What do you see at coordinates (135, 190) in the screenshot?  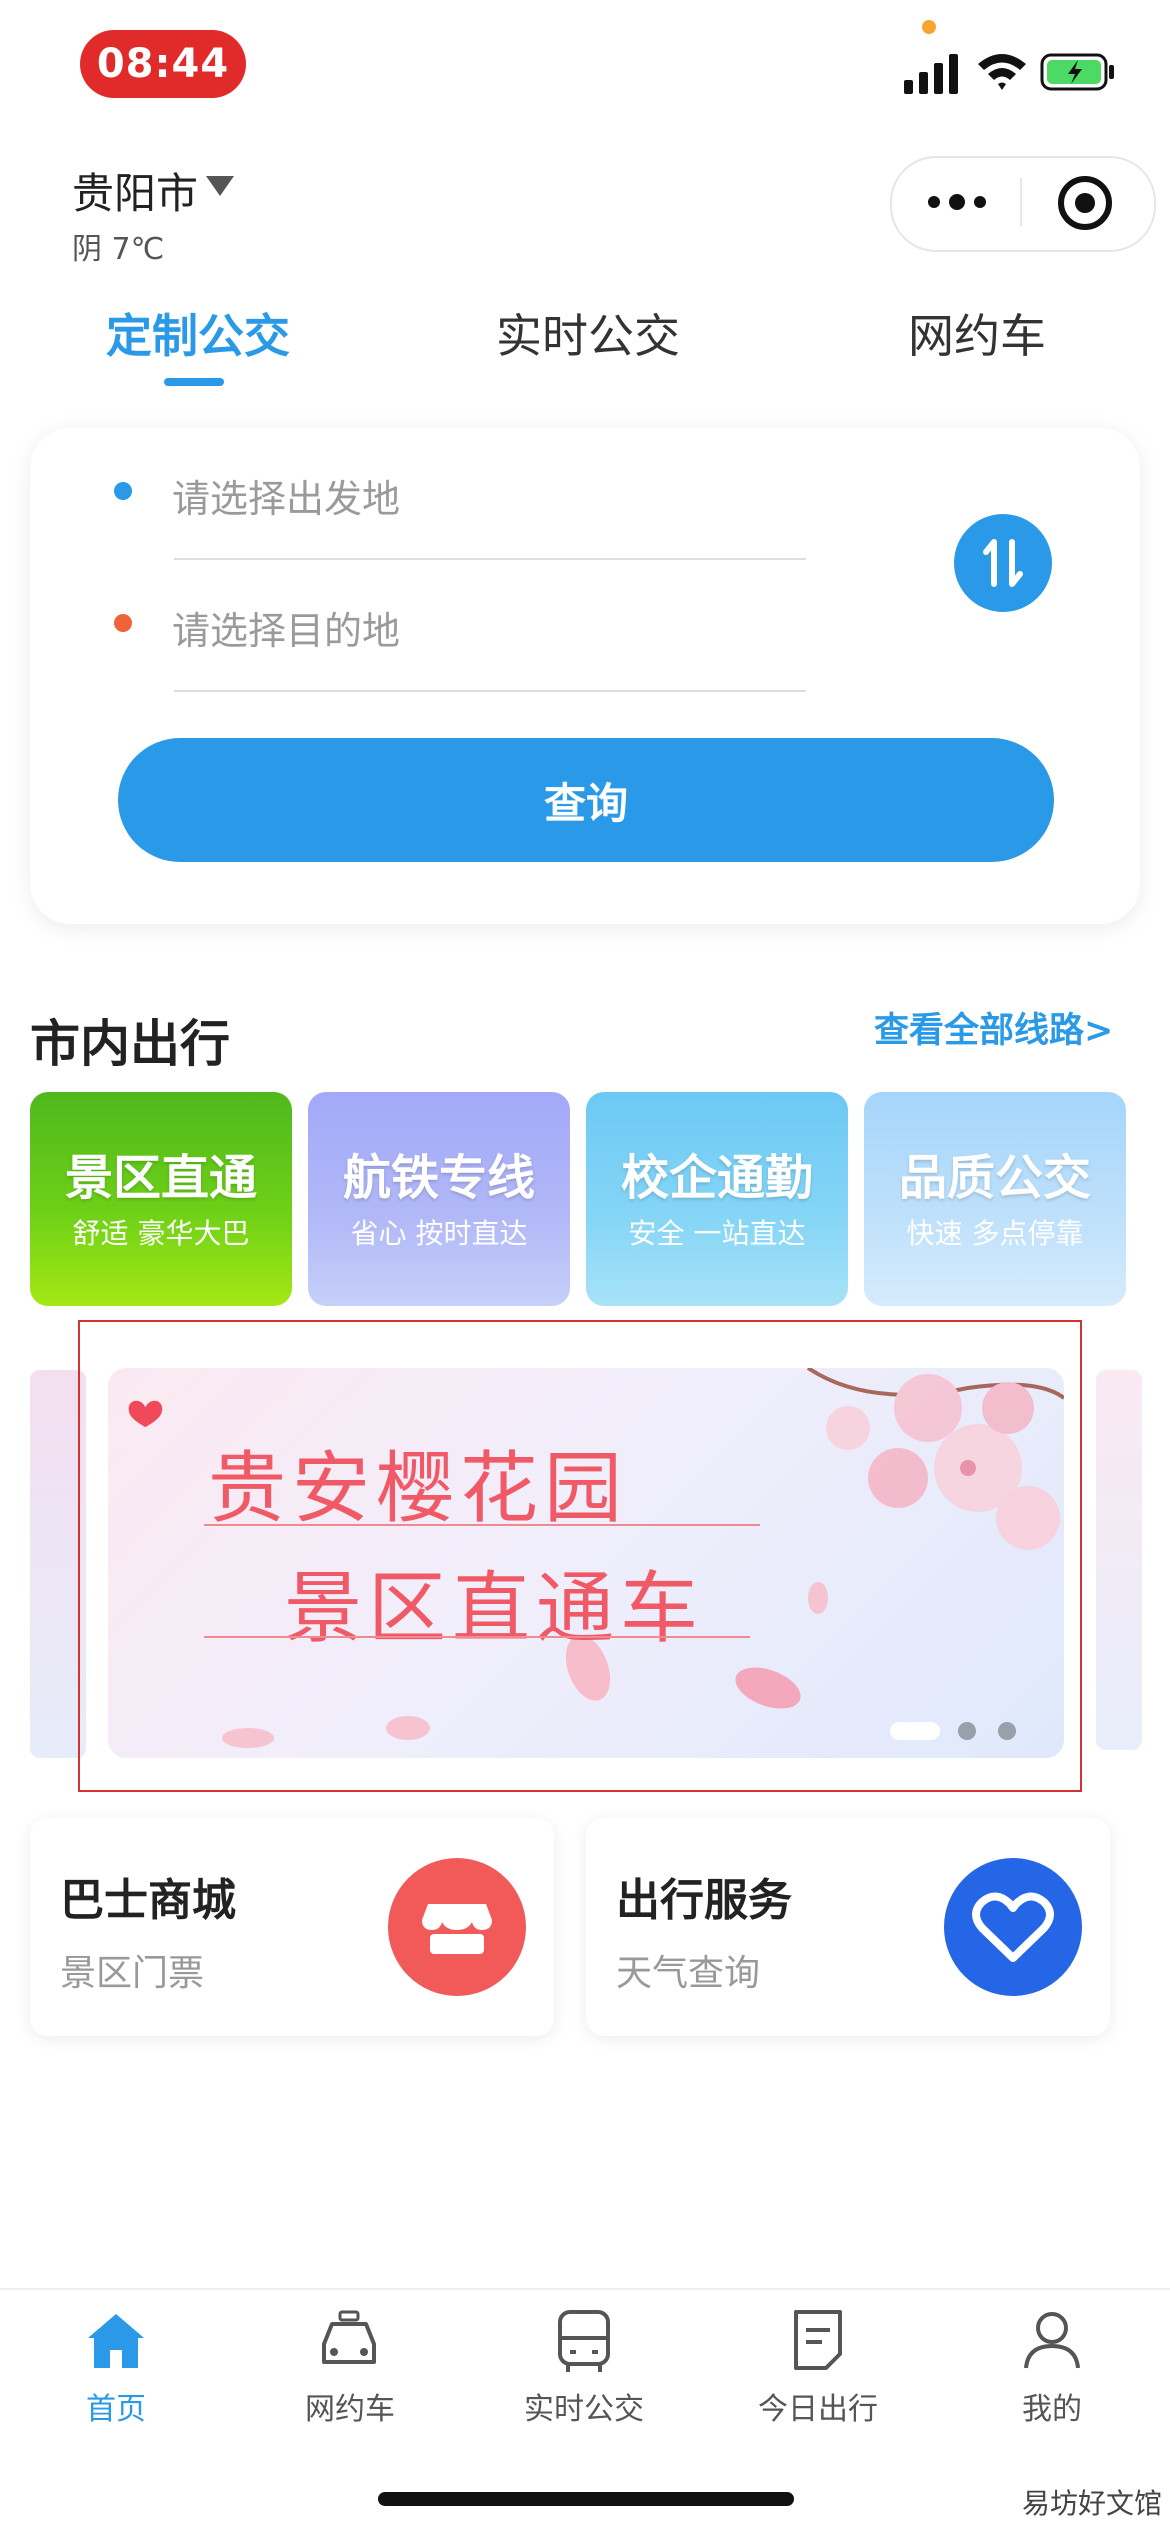 I see `city-selector: 贵阳市` at bounding box center [135, 190].